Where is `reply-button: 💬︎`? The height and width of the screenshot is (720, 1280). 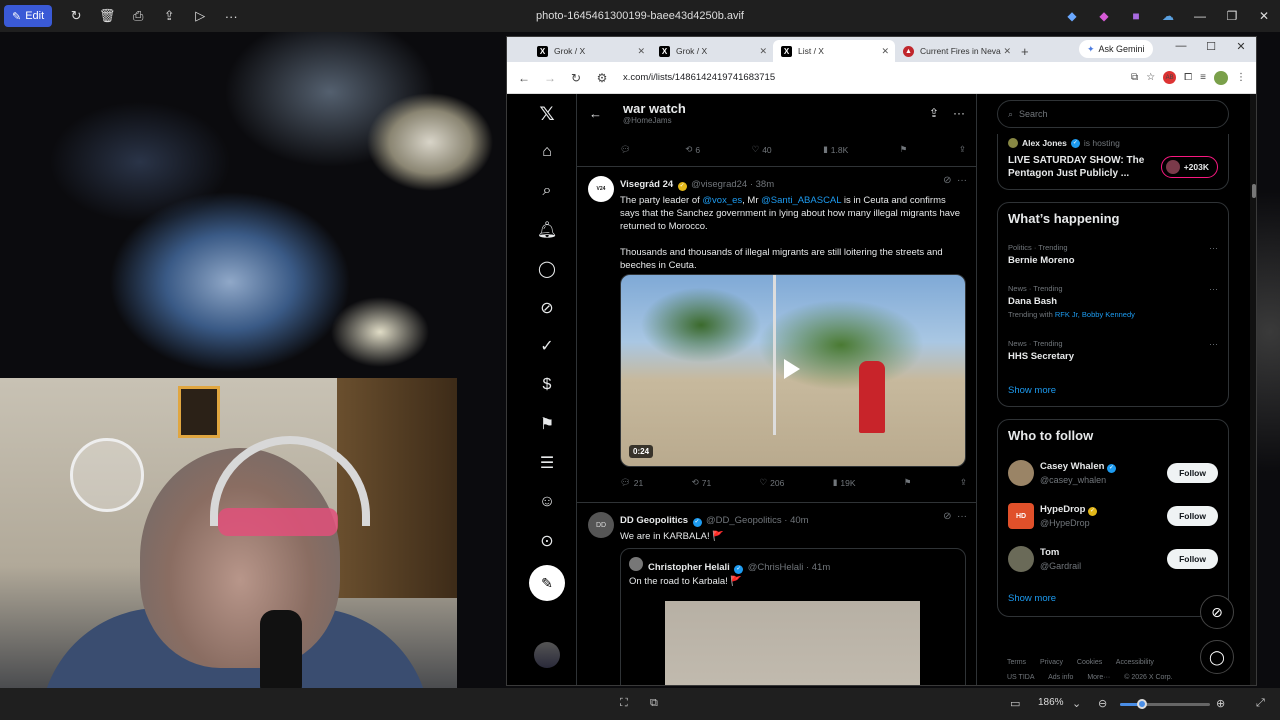 reply-button: 💬︎ is located at coordinates (627, 149).